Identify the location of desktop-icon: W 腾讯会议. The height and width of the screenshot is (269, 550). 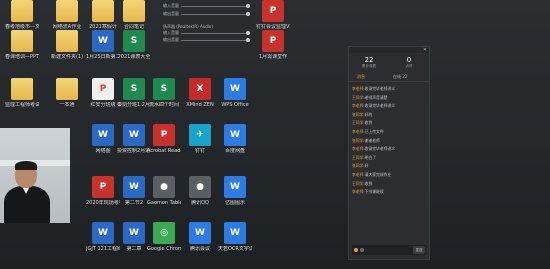
(200, 237).